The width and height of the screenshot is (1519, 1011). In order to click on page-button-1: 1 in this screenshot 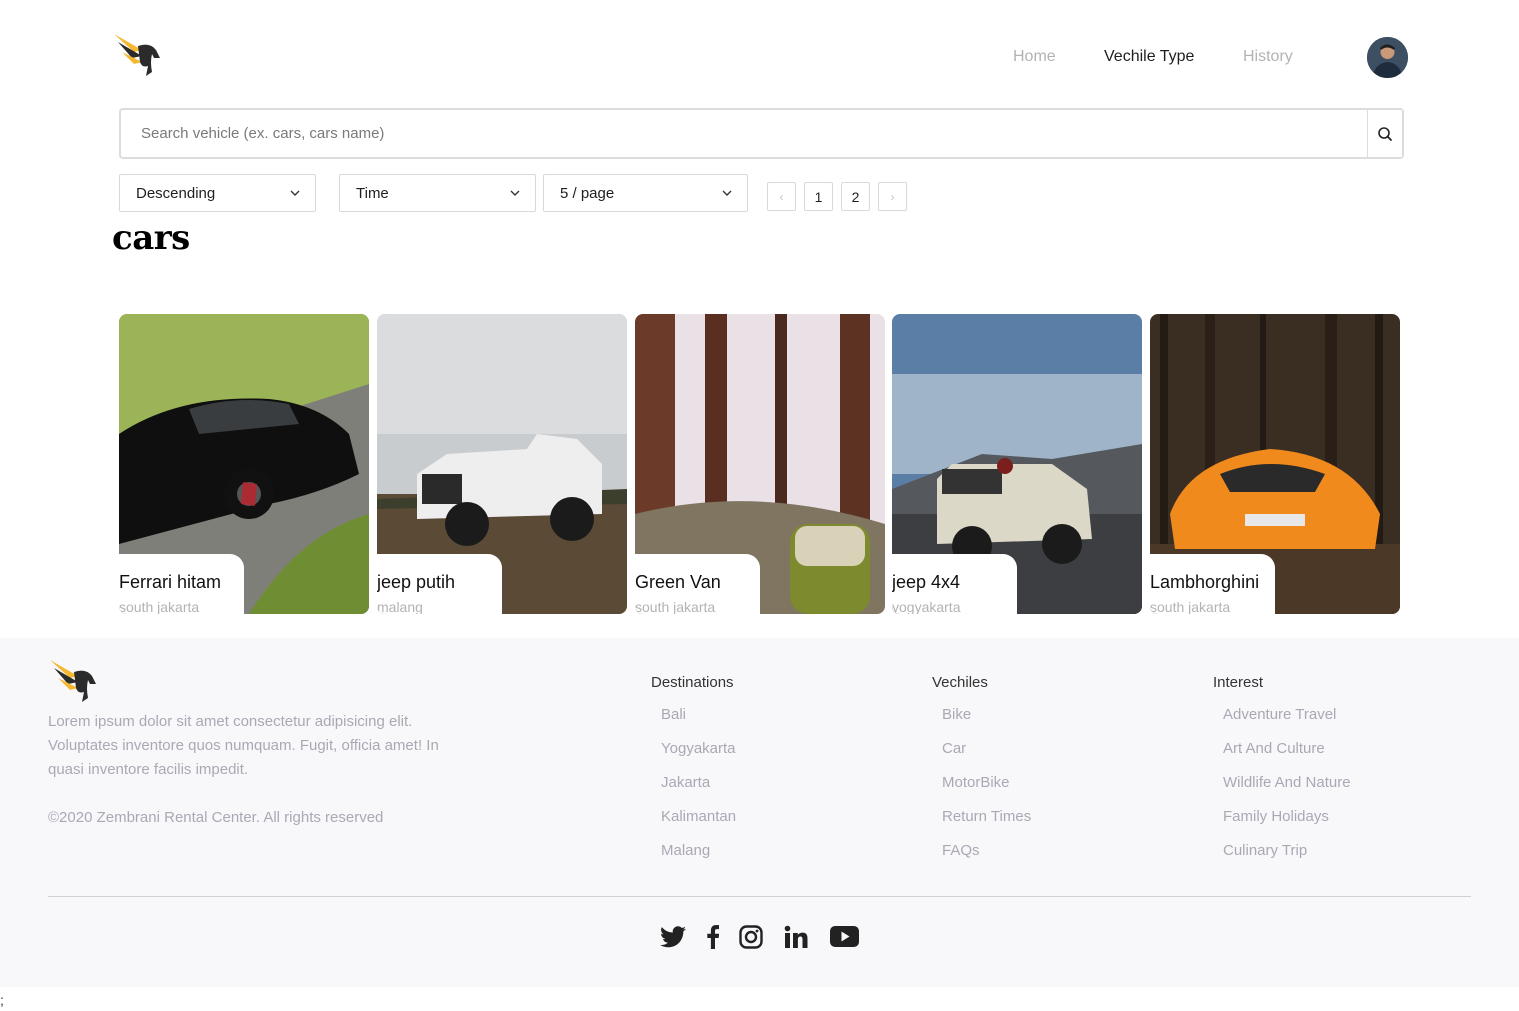, I will do `click(818, 196)`.